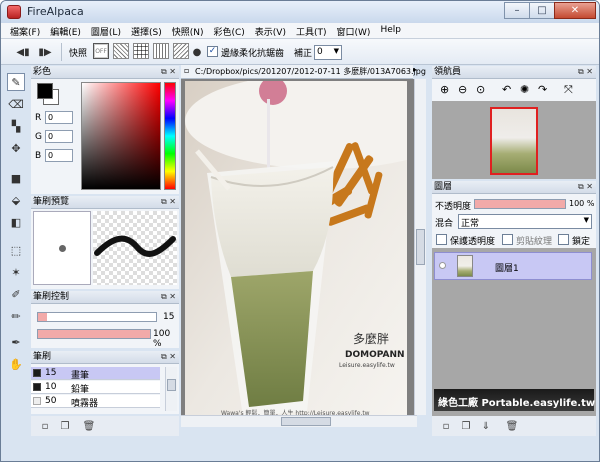 Image resolution: width=600 pixels, height=462 pixels. I want to click on brush-list-scrollbar, so click(171, 389).